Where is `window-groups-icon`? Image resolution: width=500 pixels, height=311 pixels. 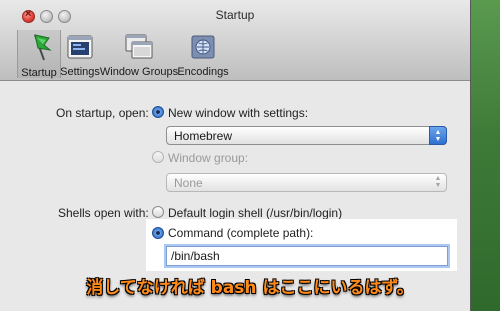 window-groups-icon is located at coordinates (139, 46).